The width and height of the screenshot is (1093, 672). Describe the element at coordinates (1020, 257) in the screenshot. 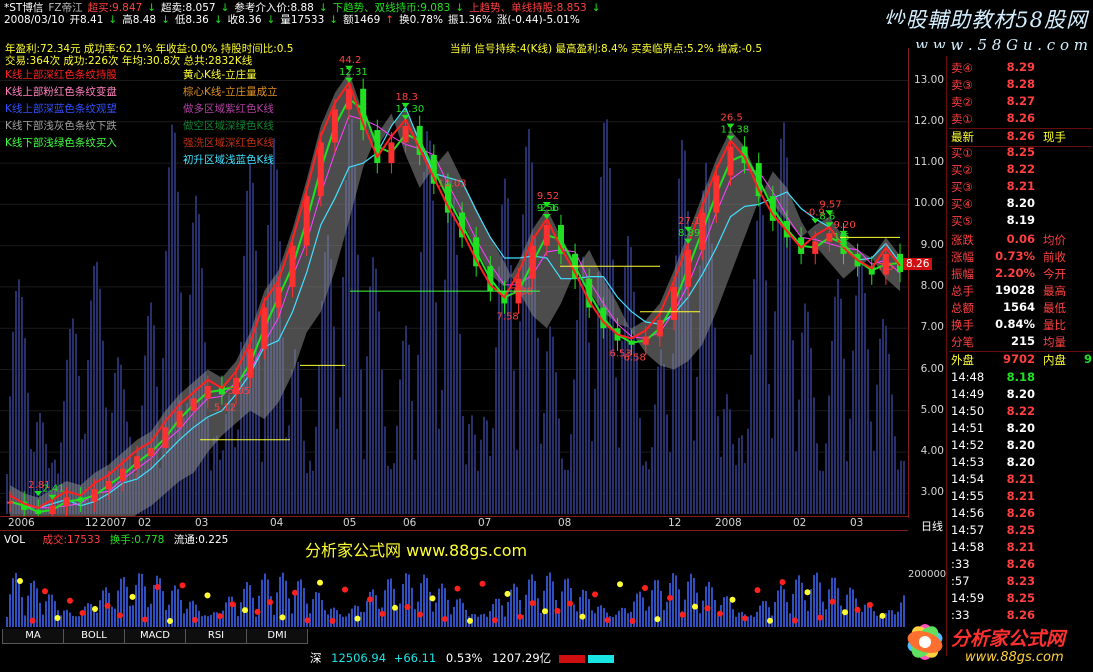

I see `stat-row: 涨幅 0.73% 前收` at that location.